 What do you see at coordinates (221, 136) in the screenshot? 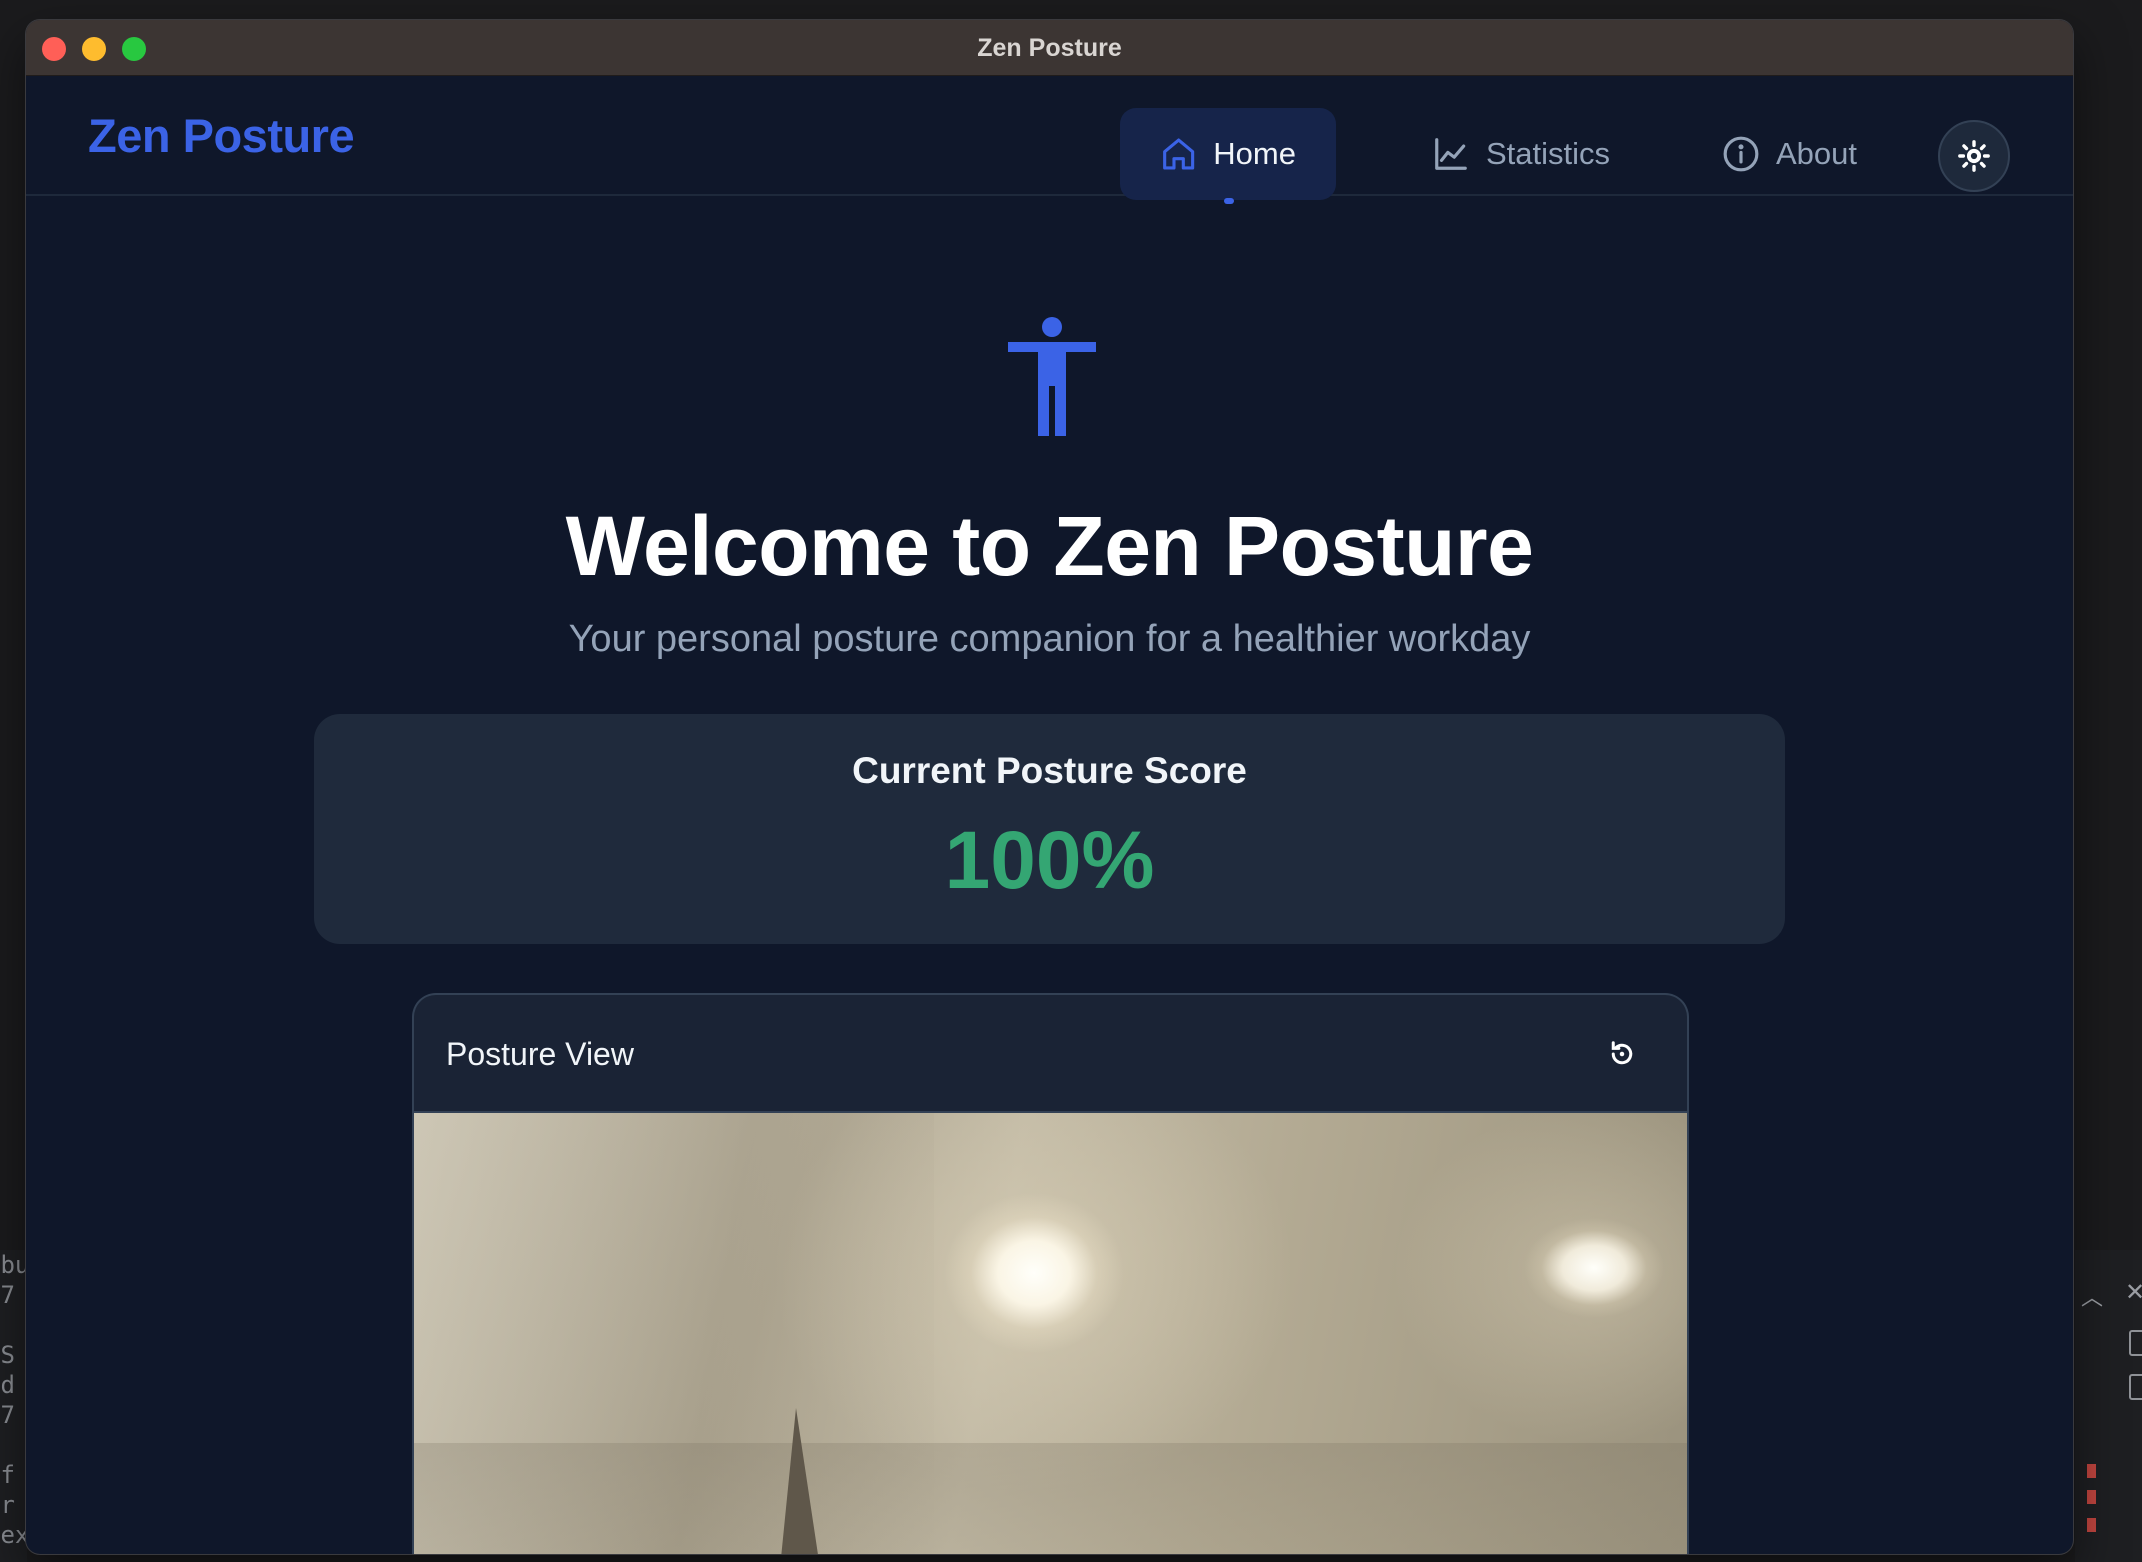
I see `brand-logo: Zen Posture` at bounding box center [221, 136].